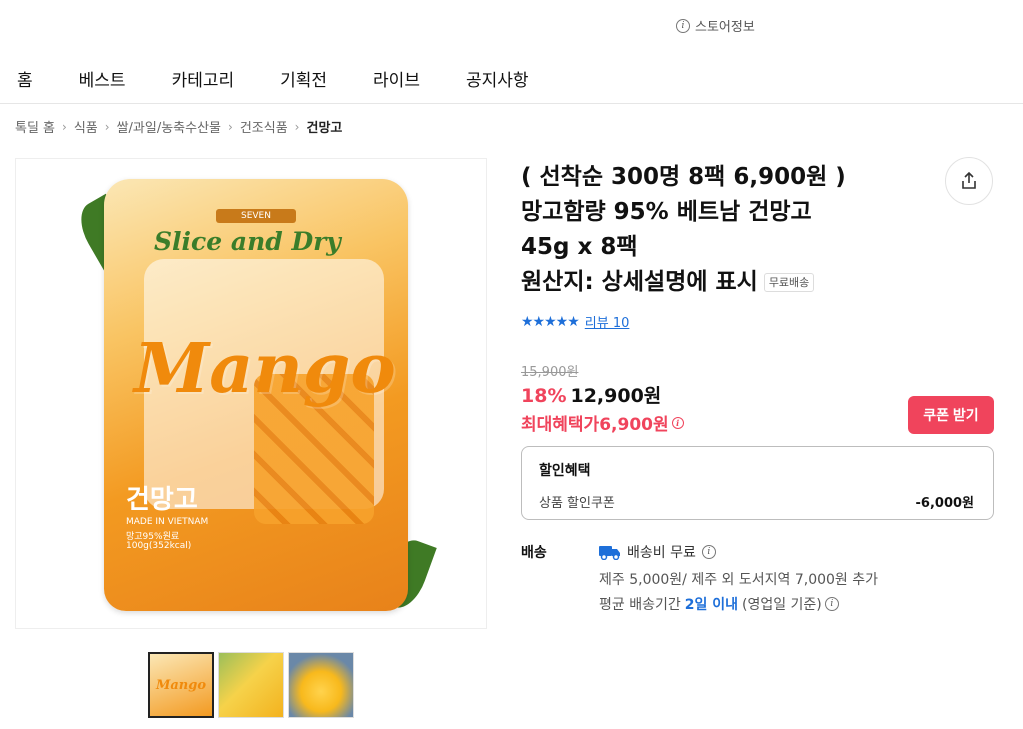  What do you see at coordinates (167, 522) in the screenshot?
I see `pouch-origin: MADE IN VIETNAM` at bounding box center [167, 522].